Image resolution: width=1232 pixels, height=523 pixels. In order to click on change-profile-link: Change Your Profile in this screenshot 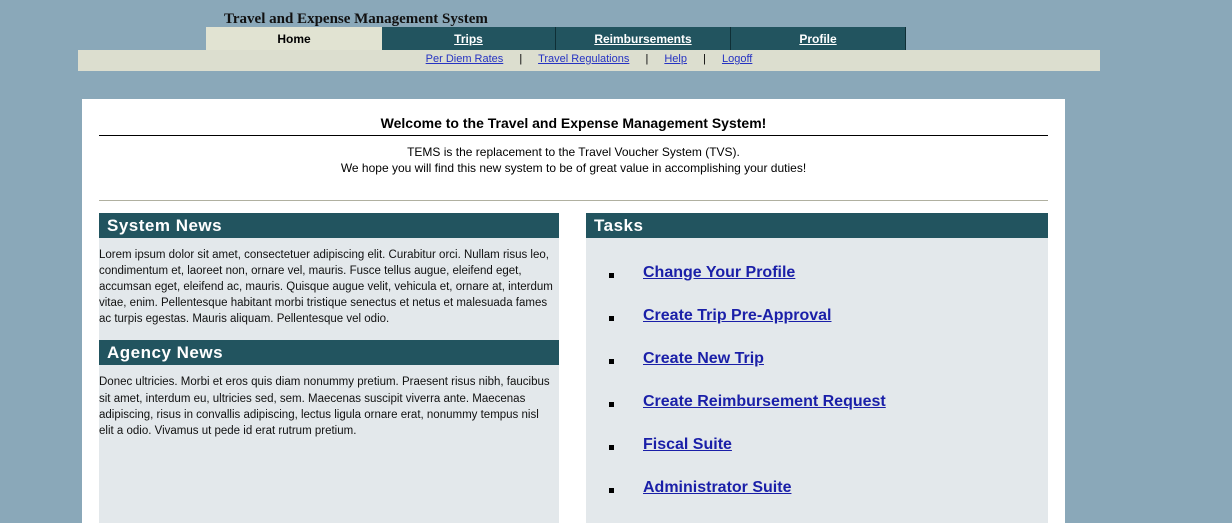, I will do `click(719, 273)`.